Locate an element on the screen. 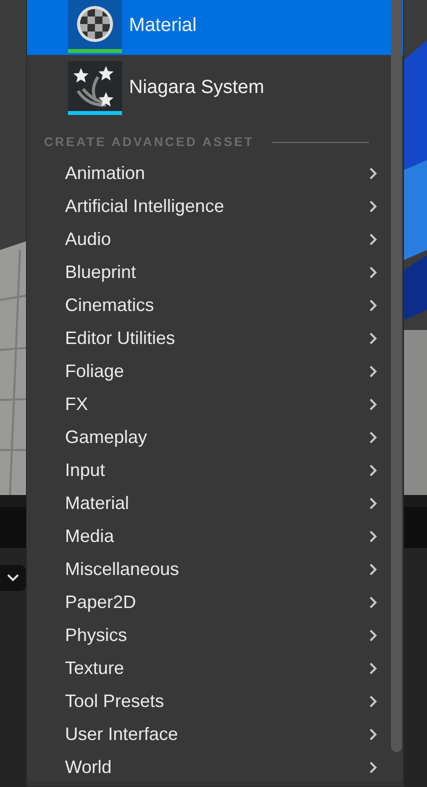 The width and height of the screenshot is (427, 787). submenu-item: Editor Utilities is located at coordinates (215, 338).